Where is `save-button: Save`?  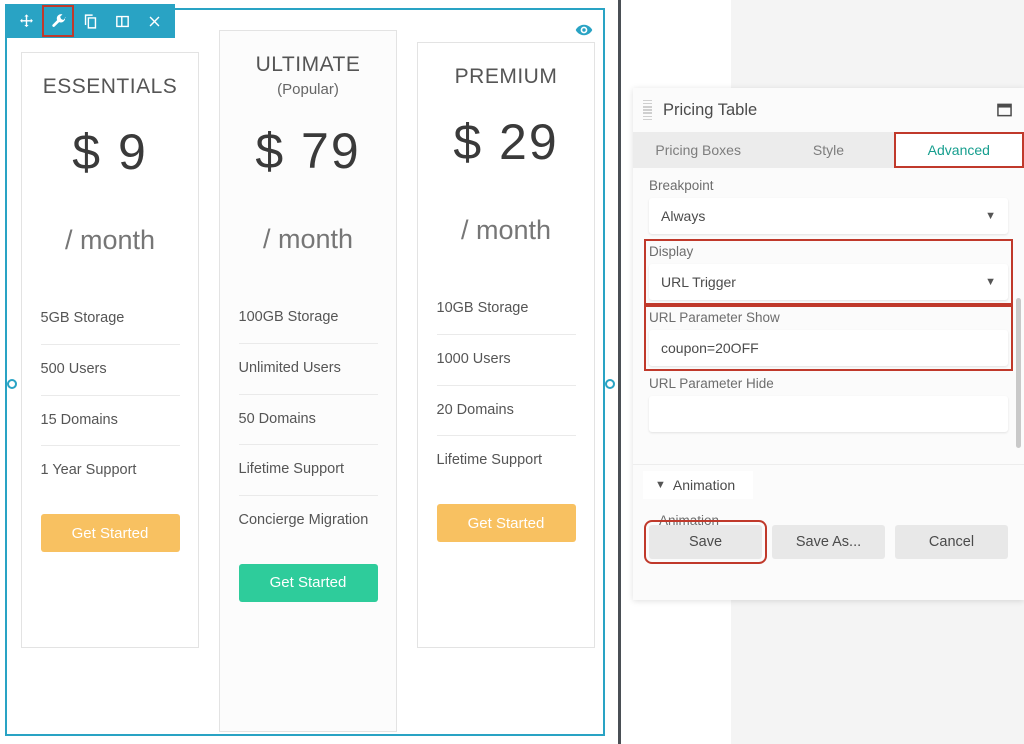
save-button: Save is located at coordinates (705, 542).